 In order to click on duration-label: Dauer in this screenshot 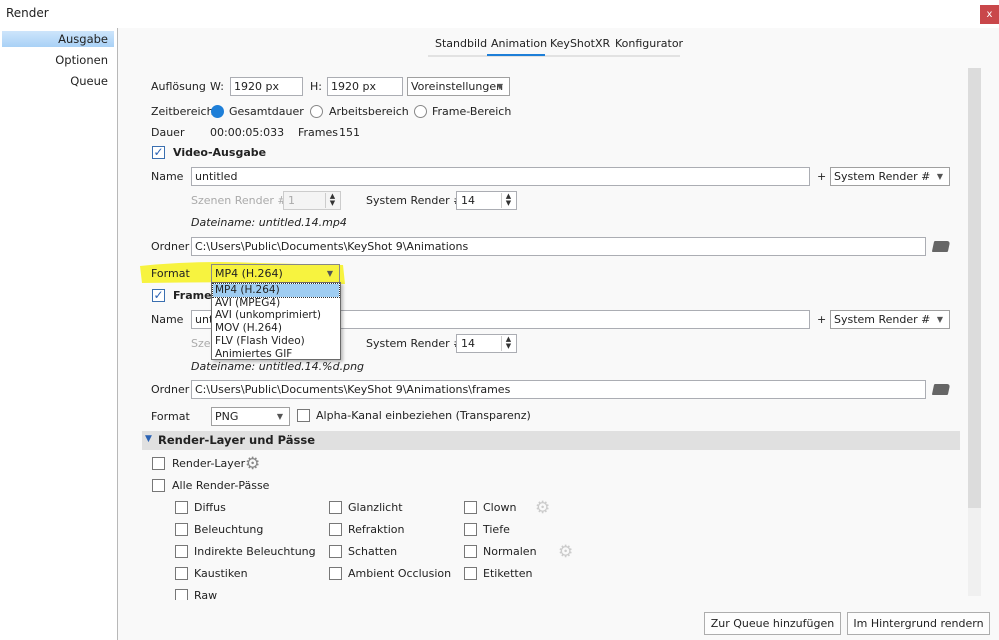, I will do `click(168, 132)`.